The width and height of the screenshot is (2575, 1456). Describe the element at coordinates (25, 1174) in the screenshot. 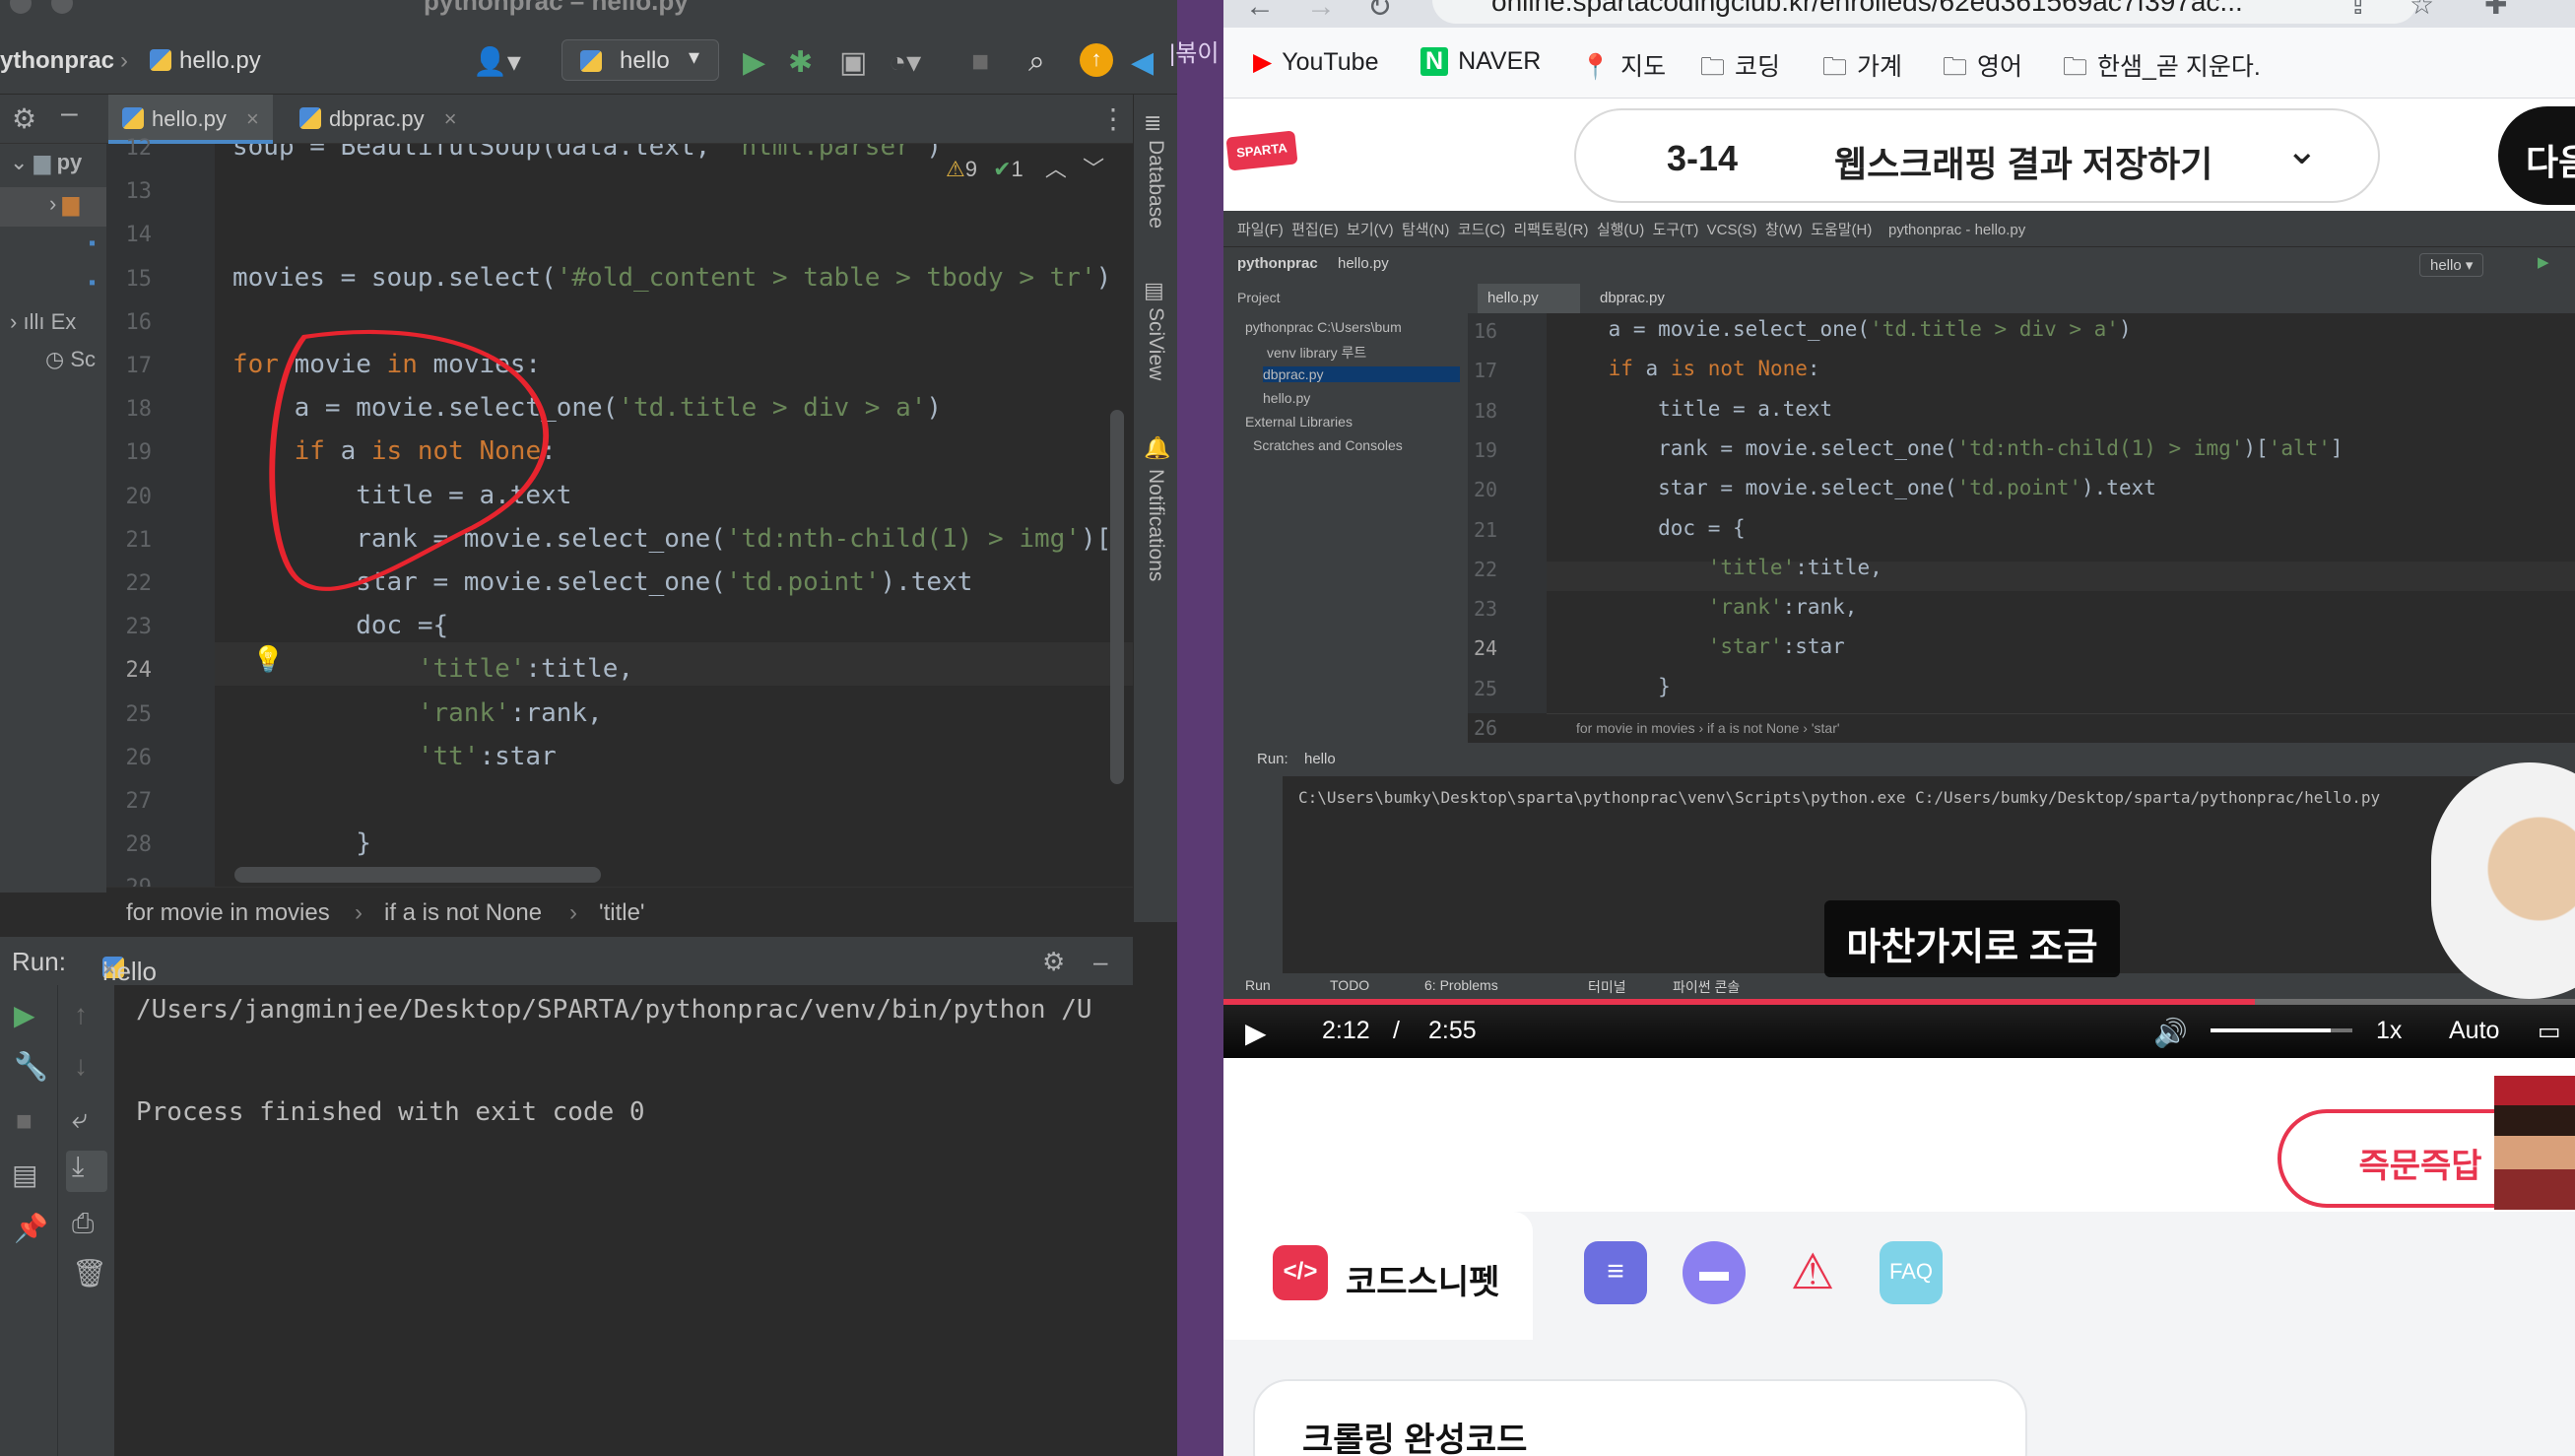

I see `layout-icon: ▤` at that location.